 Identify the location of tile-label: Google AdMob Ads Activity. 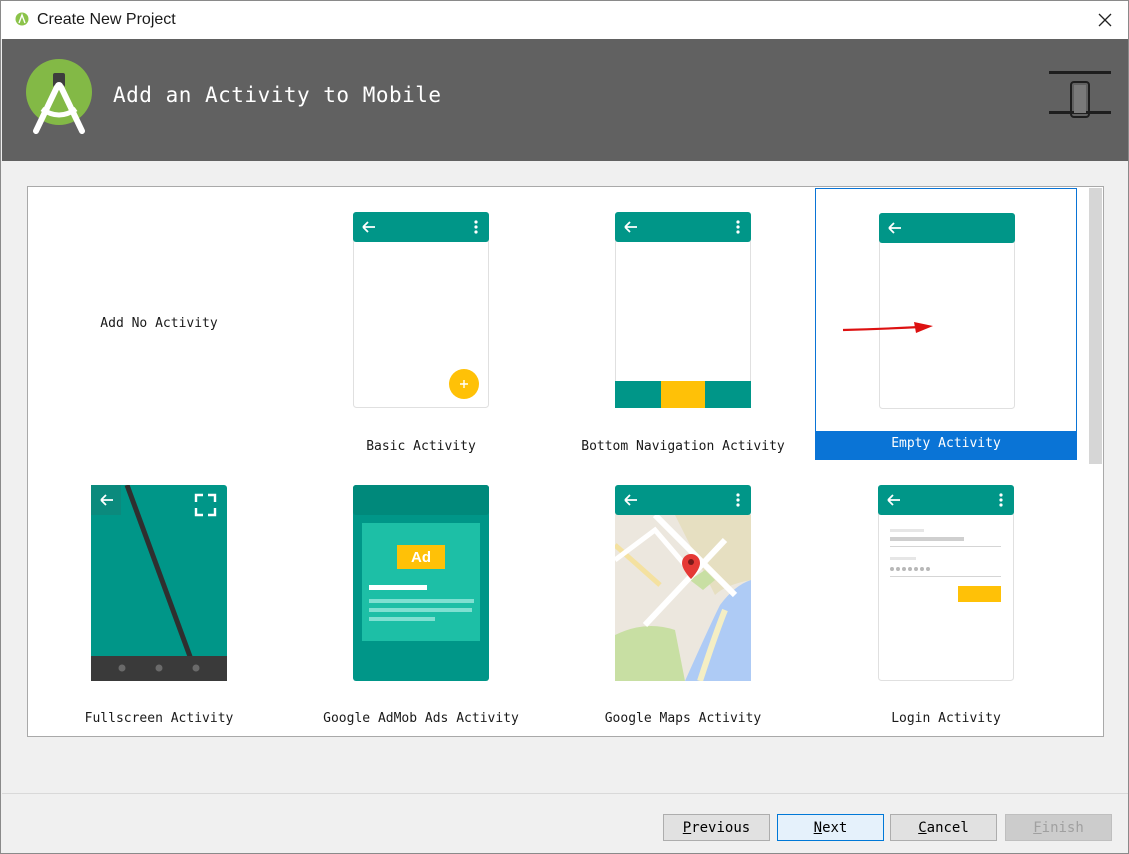
(421, 718).